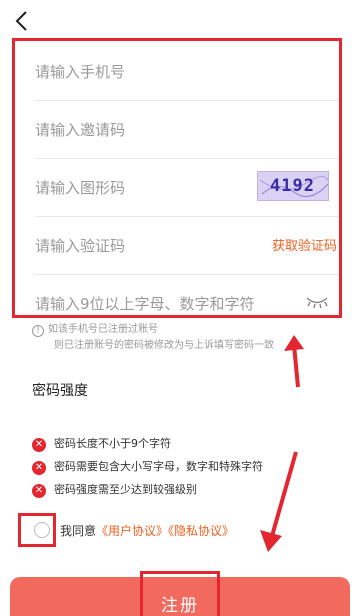 The height and width of the screenshot is (616, 360). What do you see at coordinates (304, 244) in the screenshot?
I see `get-code-button: 获取验证码` at bounding box center [304, 244].